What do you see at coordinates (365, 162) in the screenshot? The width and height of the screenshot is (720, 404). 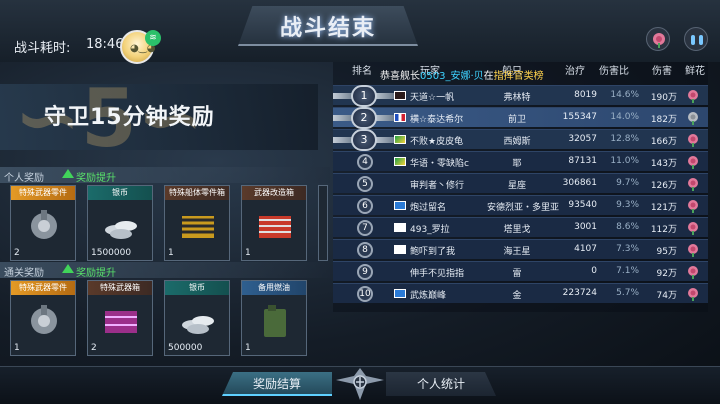 I see `rank-badge: 4` at bounding box center [365, 162].